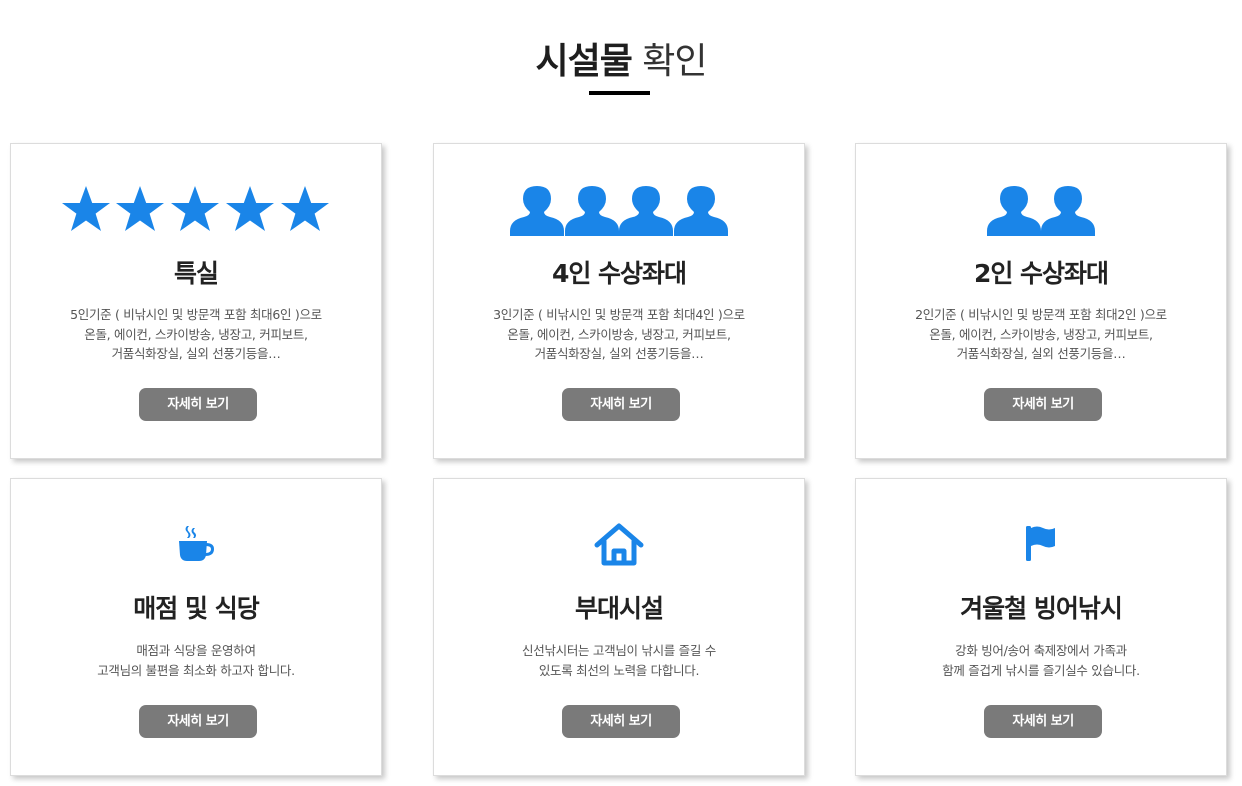  Describe the element at coordinates (619, 670) in the screenshot. I see `card-desc-line: 있도록 최선의 노력을 다합니다.` at that location.